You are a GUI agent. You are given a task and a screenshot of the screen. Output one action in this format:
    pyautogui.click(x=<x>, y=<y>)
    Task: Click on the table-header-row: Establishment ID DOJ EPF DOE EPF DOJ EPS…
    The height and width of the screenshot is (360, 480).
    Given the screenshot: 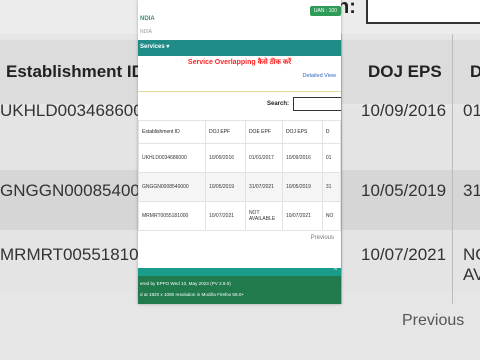 What is the action you would take?
    pyautogui.click(x=239, y=132)
    